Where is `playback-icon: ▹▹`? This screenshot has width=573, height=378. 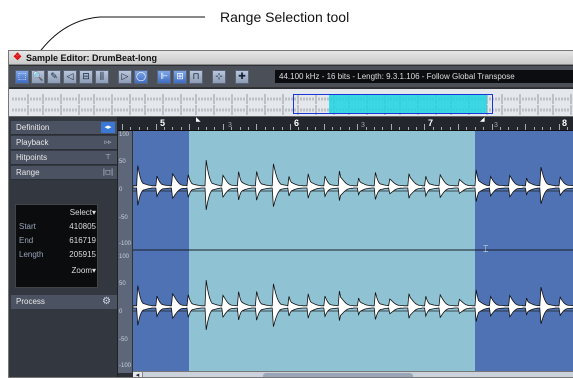 playback-icon: ▹▹ is located at coordinates (108, 142).